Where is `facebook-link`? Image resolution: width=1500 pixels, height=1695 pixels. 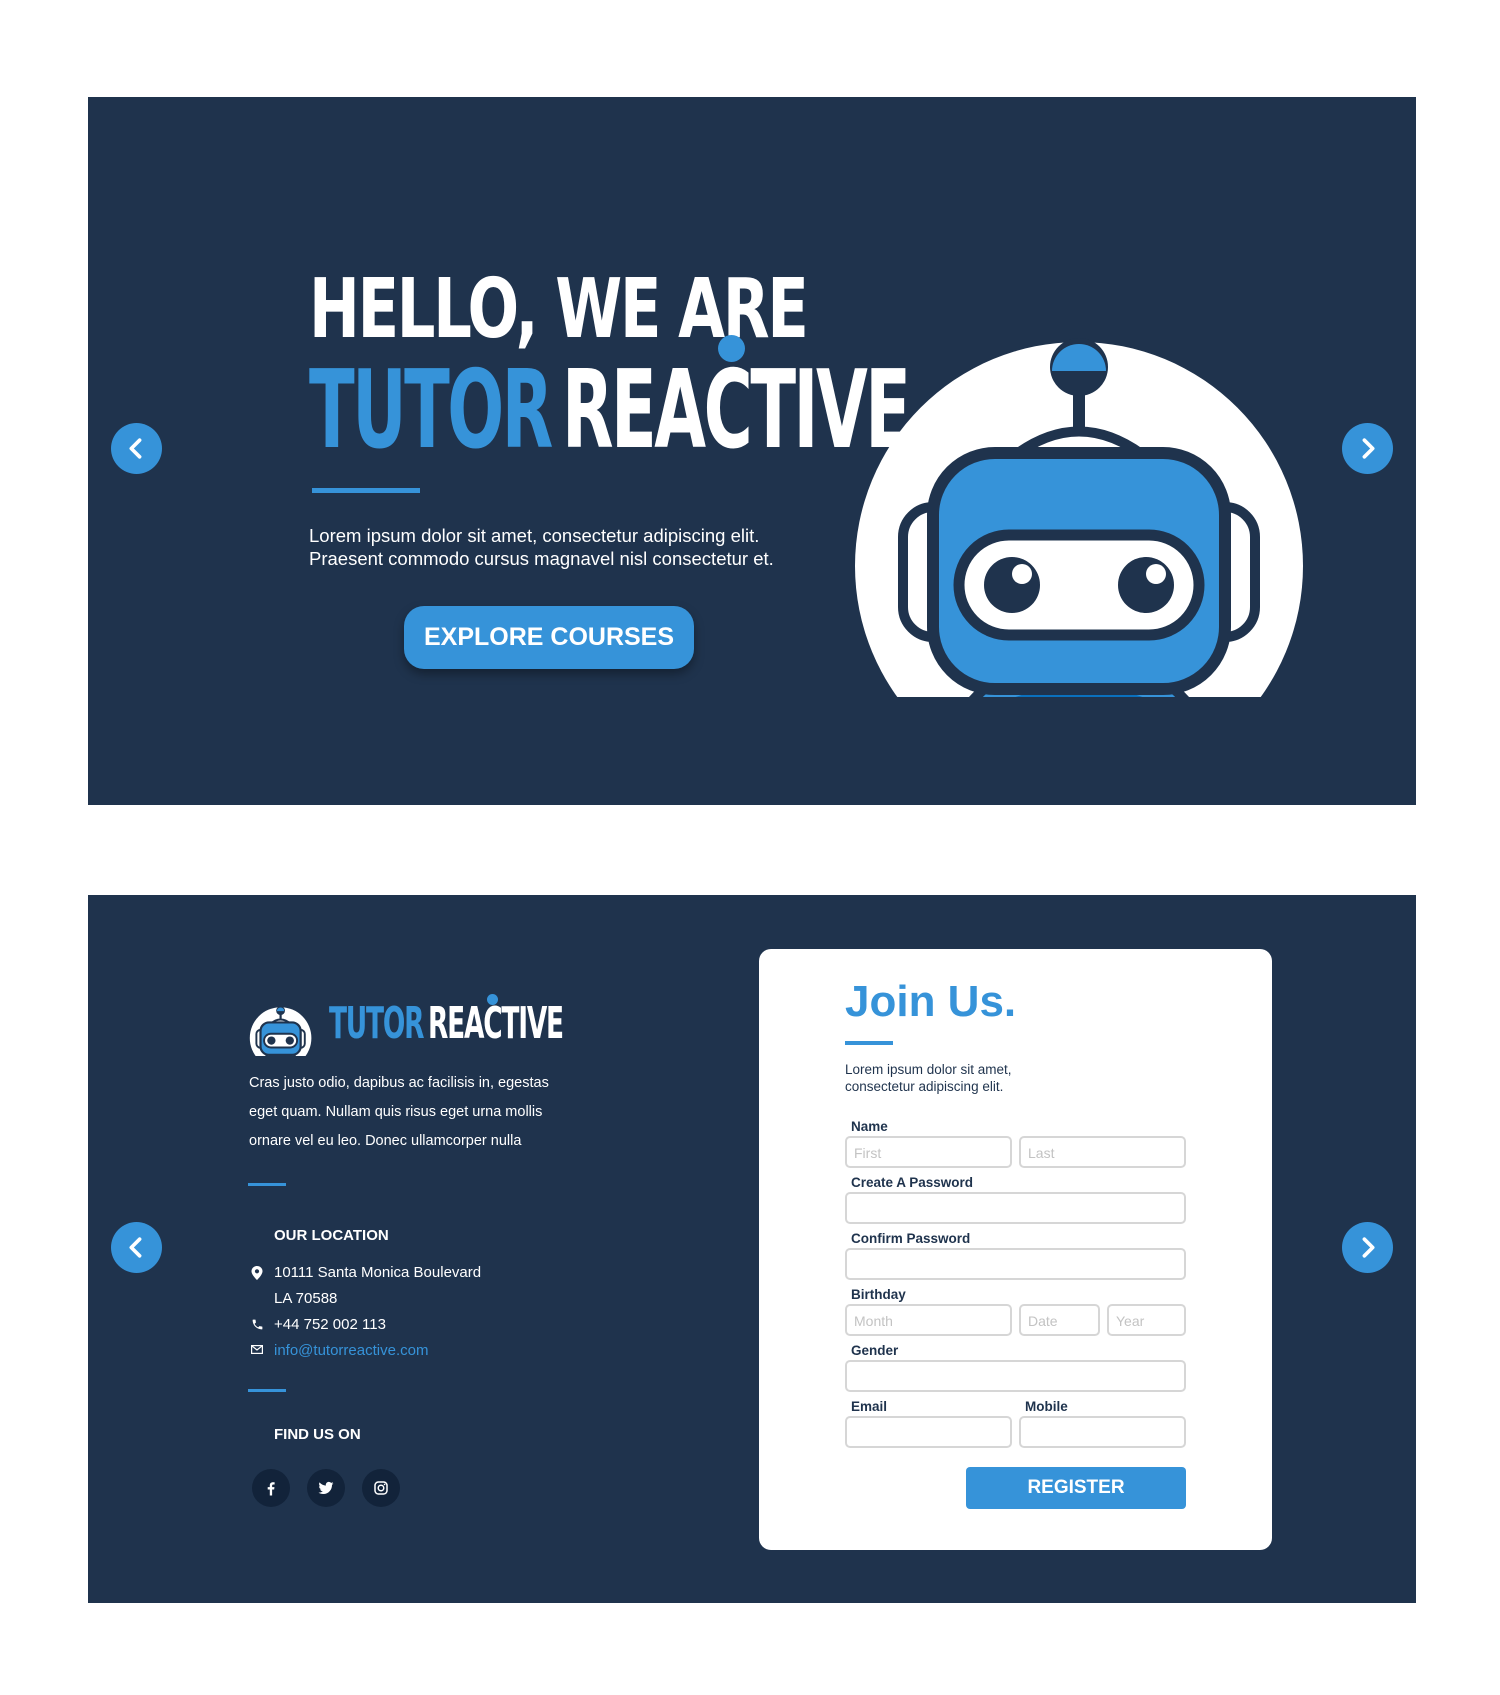
facebook-link is located at coordinates (271, 1488).